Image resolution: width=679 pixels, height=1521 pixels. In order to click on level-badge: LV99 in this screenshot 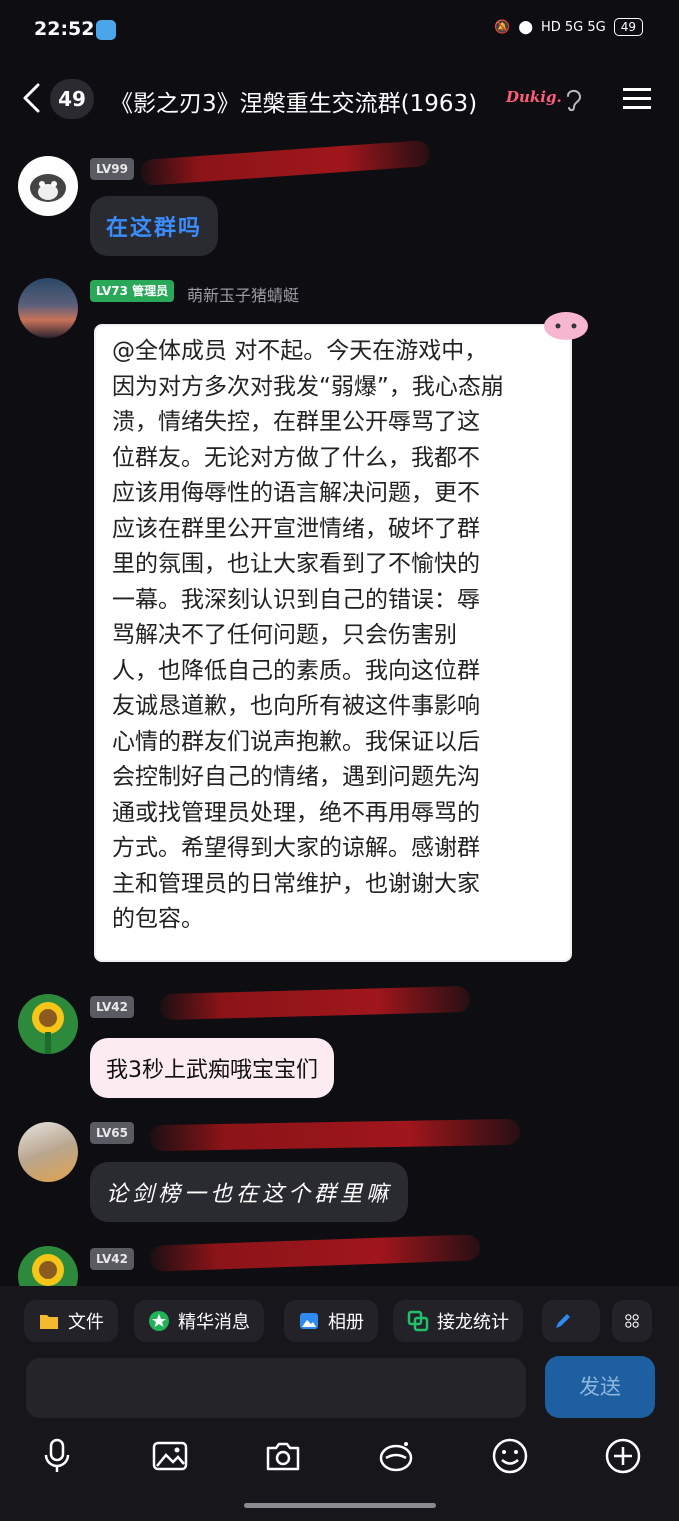, I will do `click(112, 169)`.